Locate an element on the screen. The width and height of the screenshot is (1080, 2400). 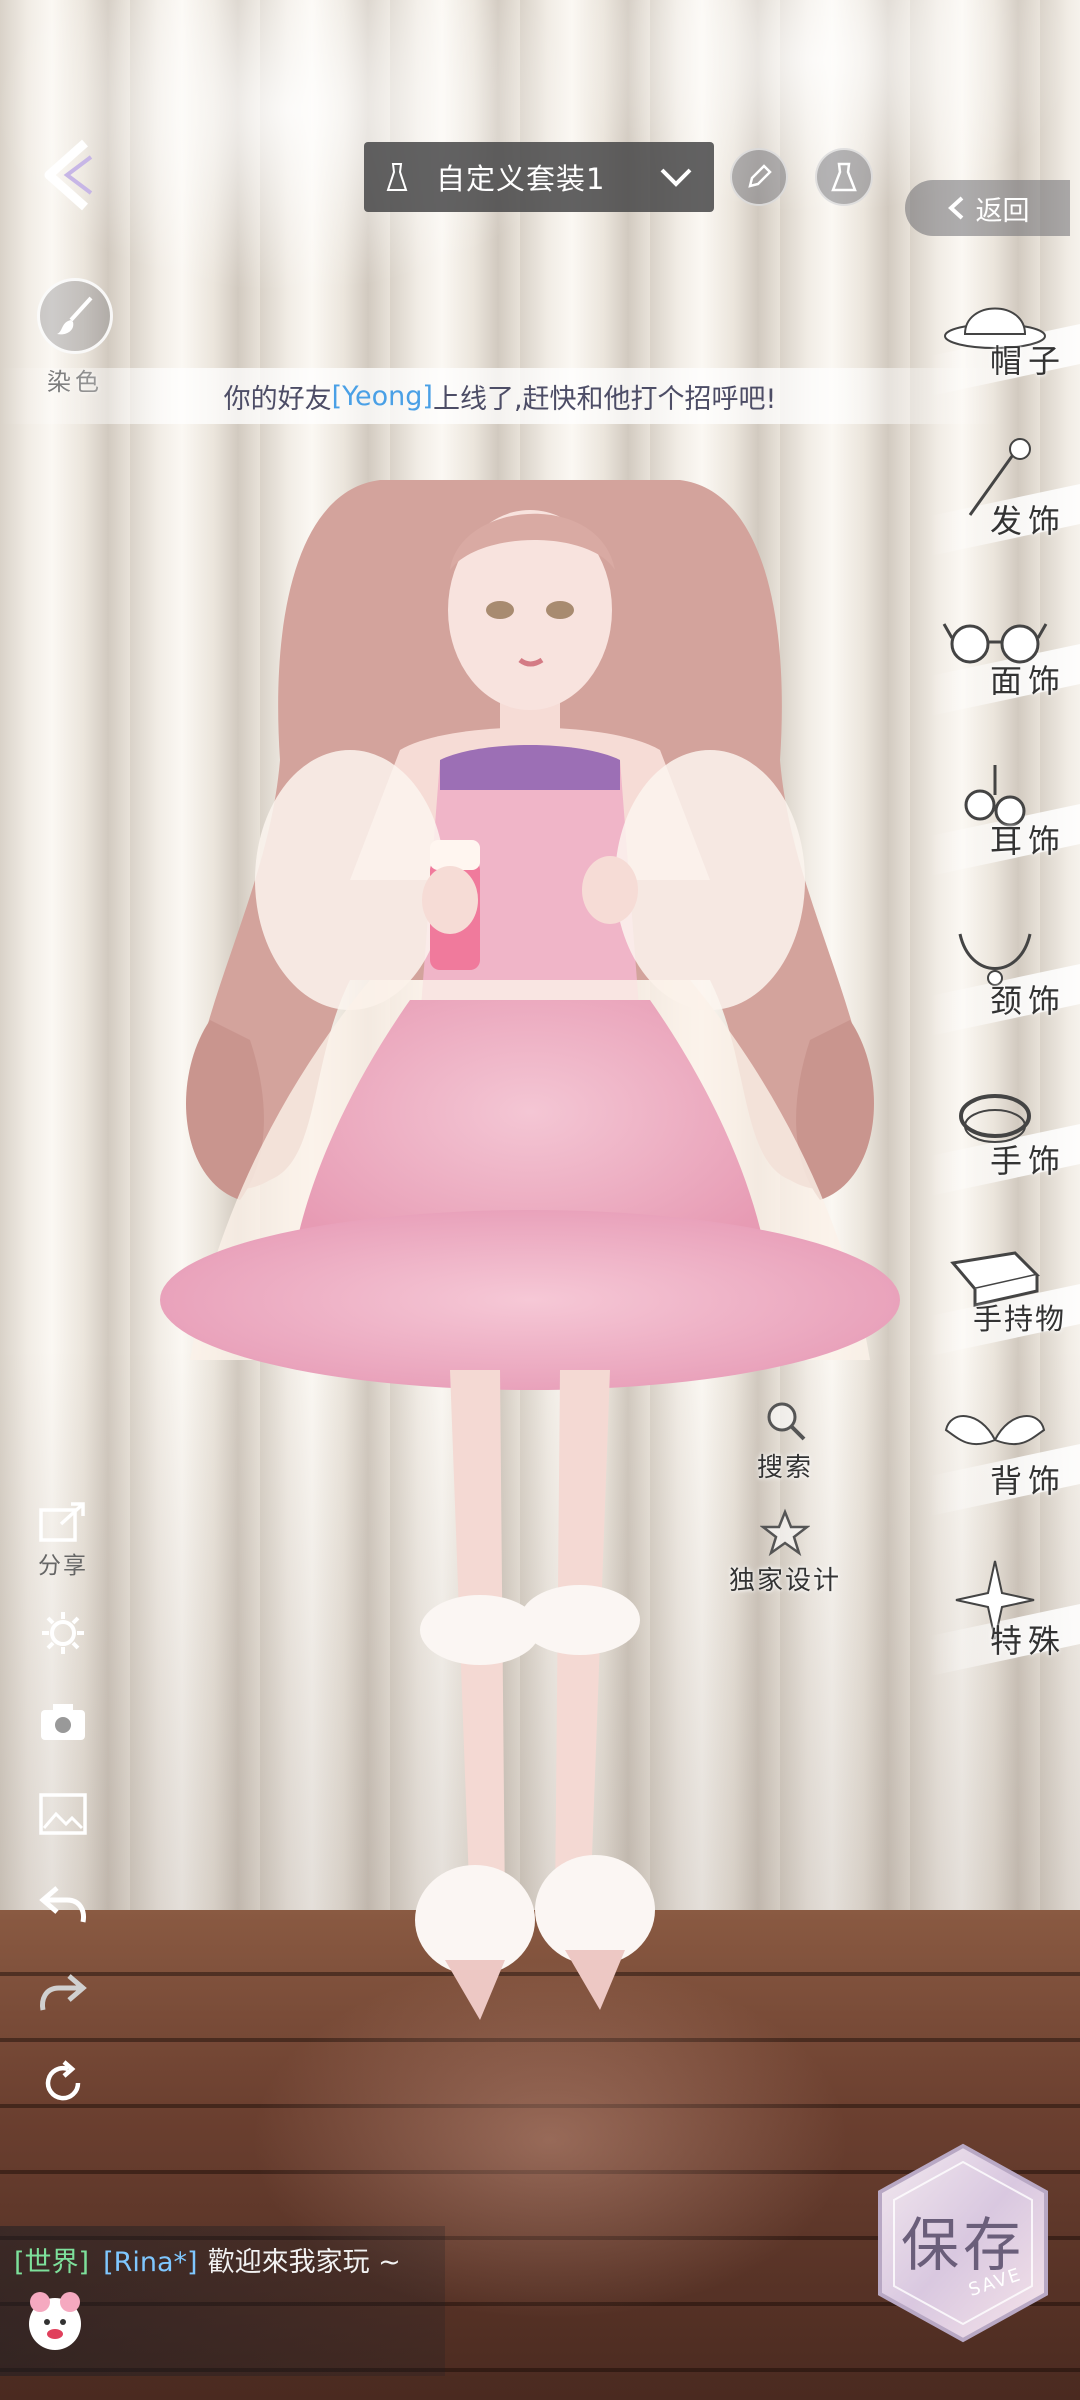
category-rail: 帽子 发饰 面饰 耳饰 颈饰 手饰 手持物 背饰 特殊 is located at coordinates (995, 990).